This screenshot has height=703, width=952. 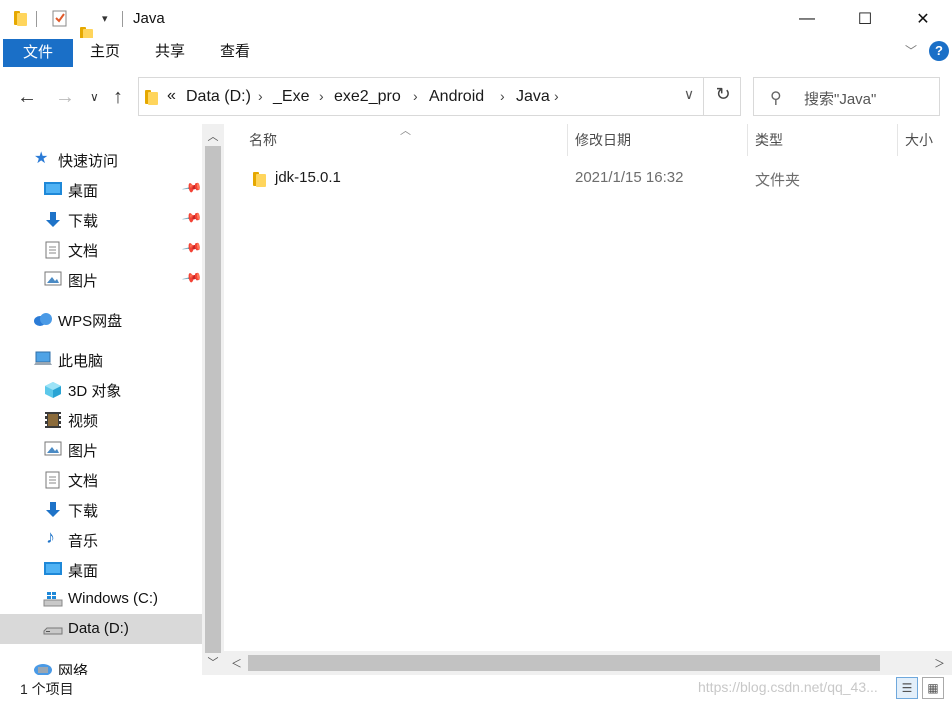 What do you see at coordinates (939, 663) in the screenshot?
I see `scroll-right-arrow-icon: ＞` at bounding box center [939, 663].